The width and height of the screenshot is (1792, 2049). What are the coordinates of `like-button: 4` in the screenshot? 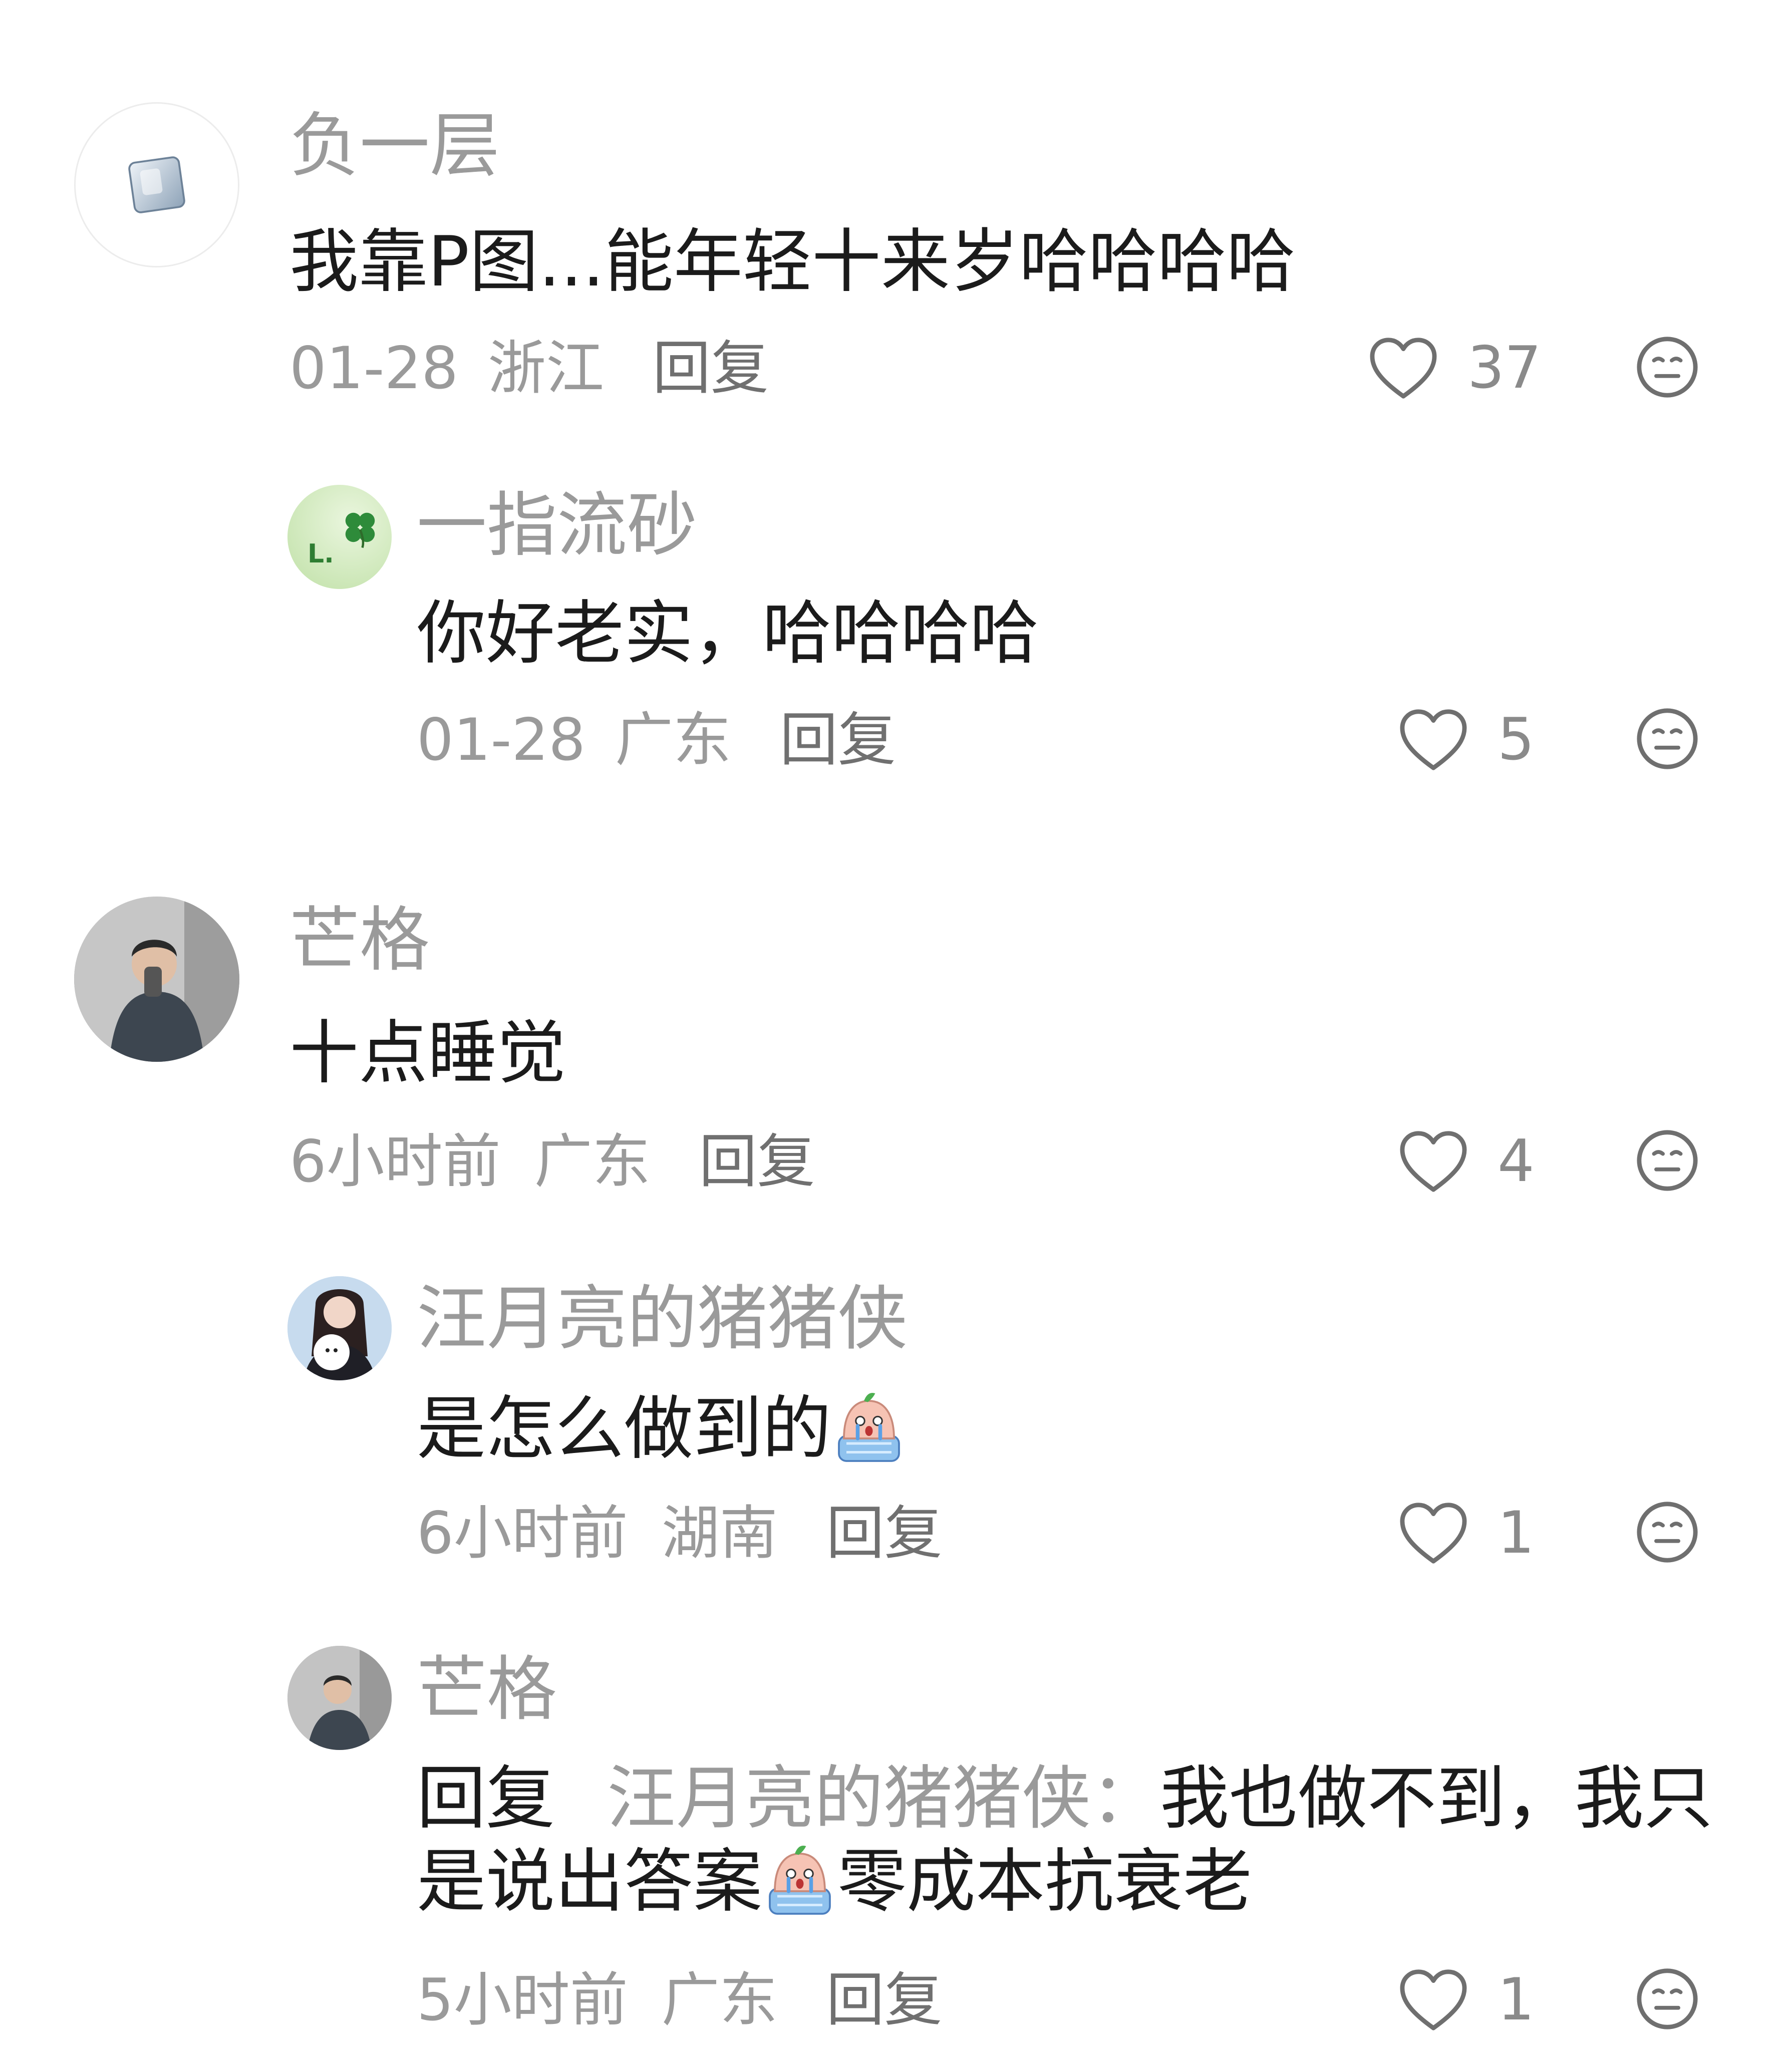 It's located at (1466, 1161).